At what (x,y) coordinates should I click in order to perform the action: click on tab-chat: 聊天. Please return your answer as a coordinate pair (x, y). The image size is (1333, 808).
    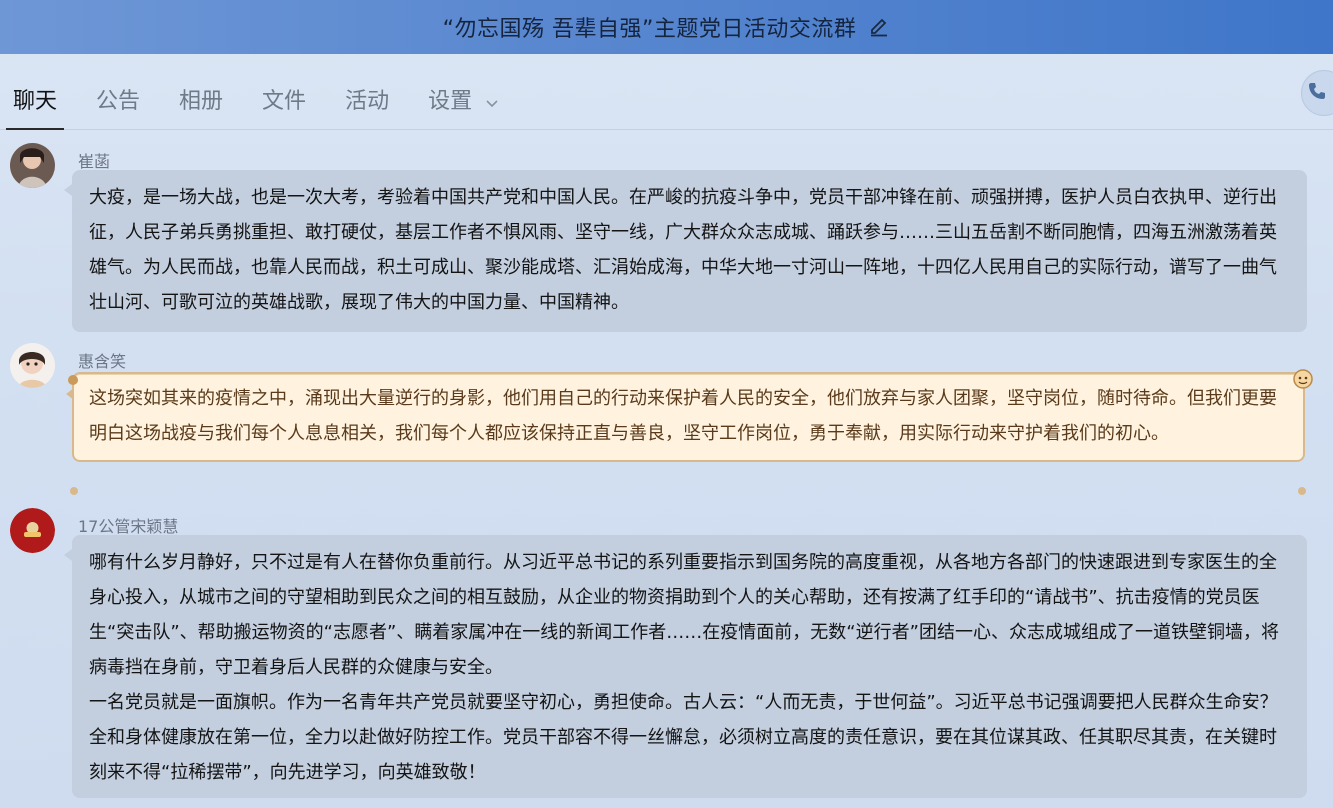
    Looking at the image, I should click on (35, 106).